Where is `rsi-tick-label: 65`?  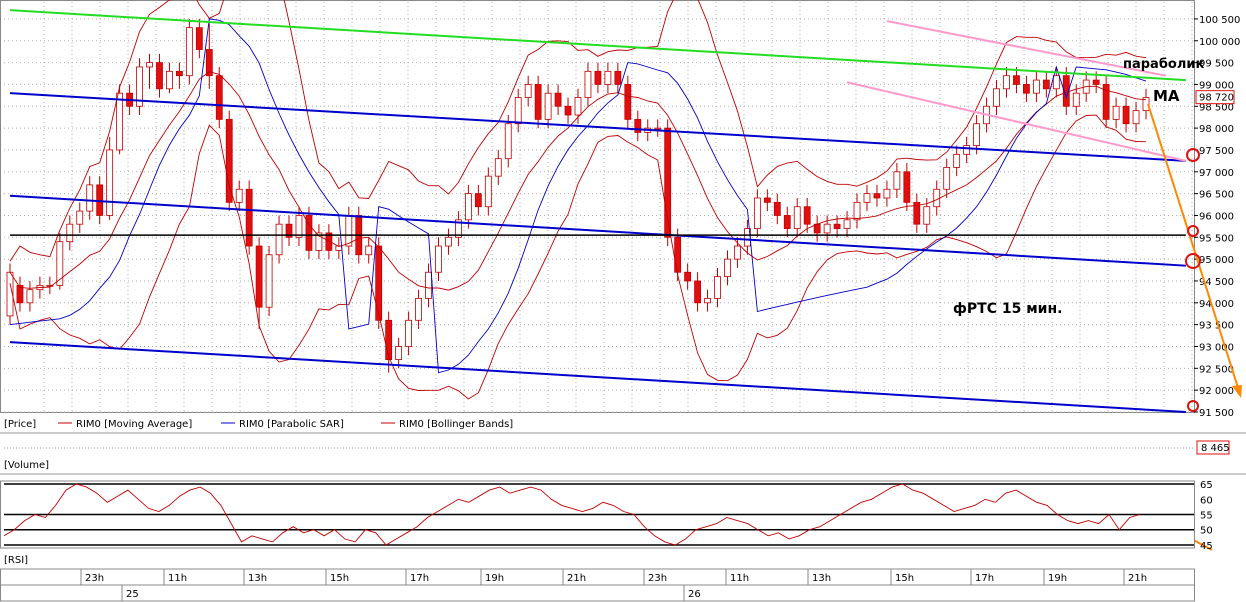
rsi-tick-label: 65 is located at coordinates (1206, 485).